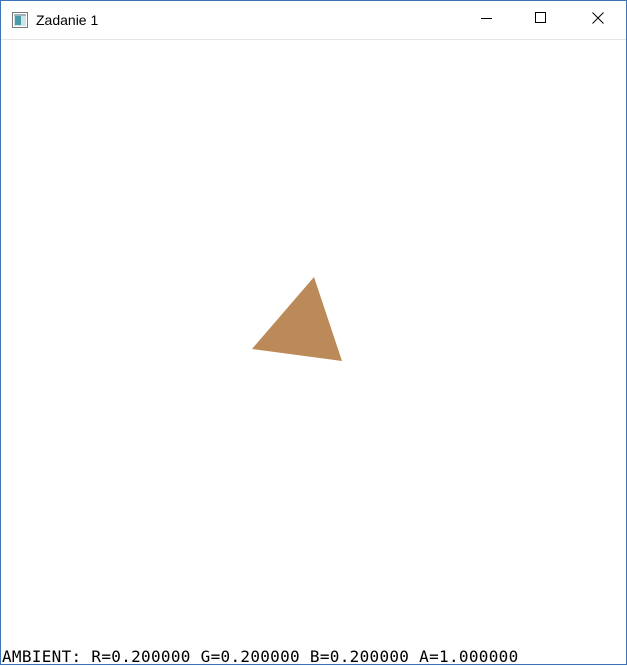  I want to click on minimize-icon, so click(487, 20).